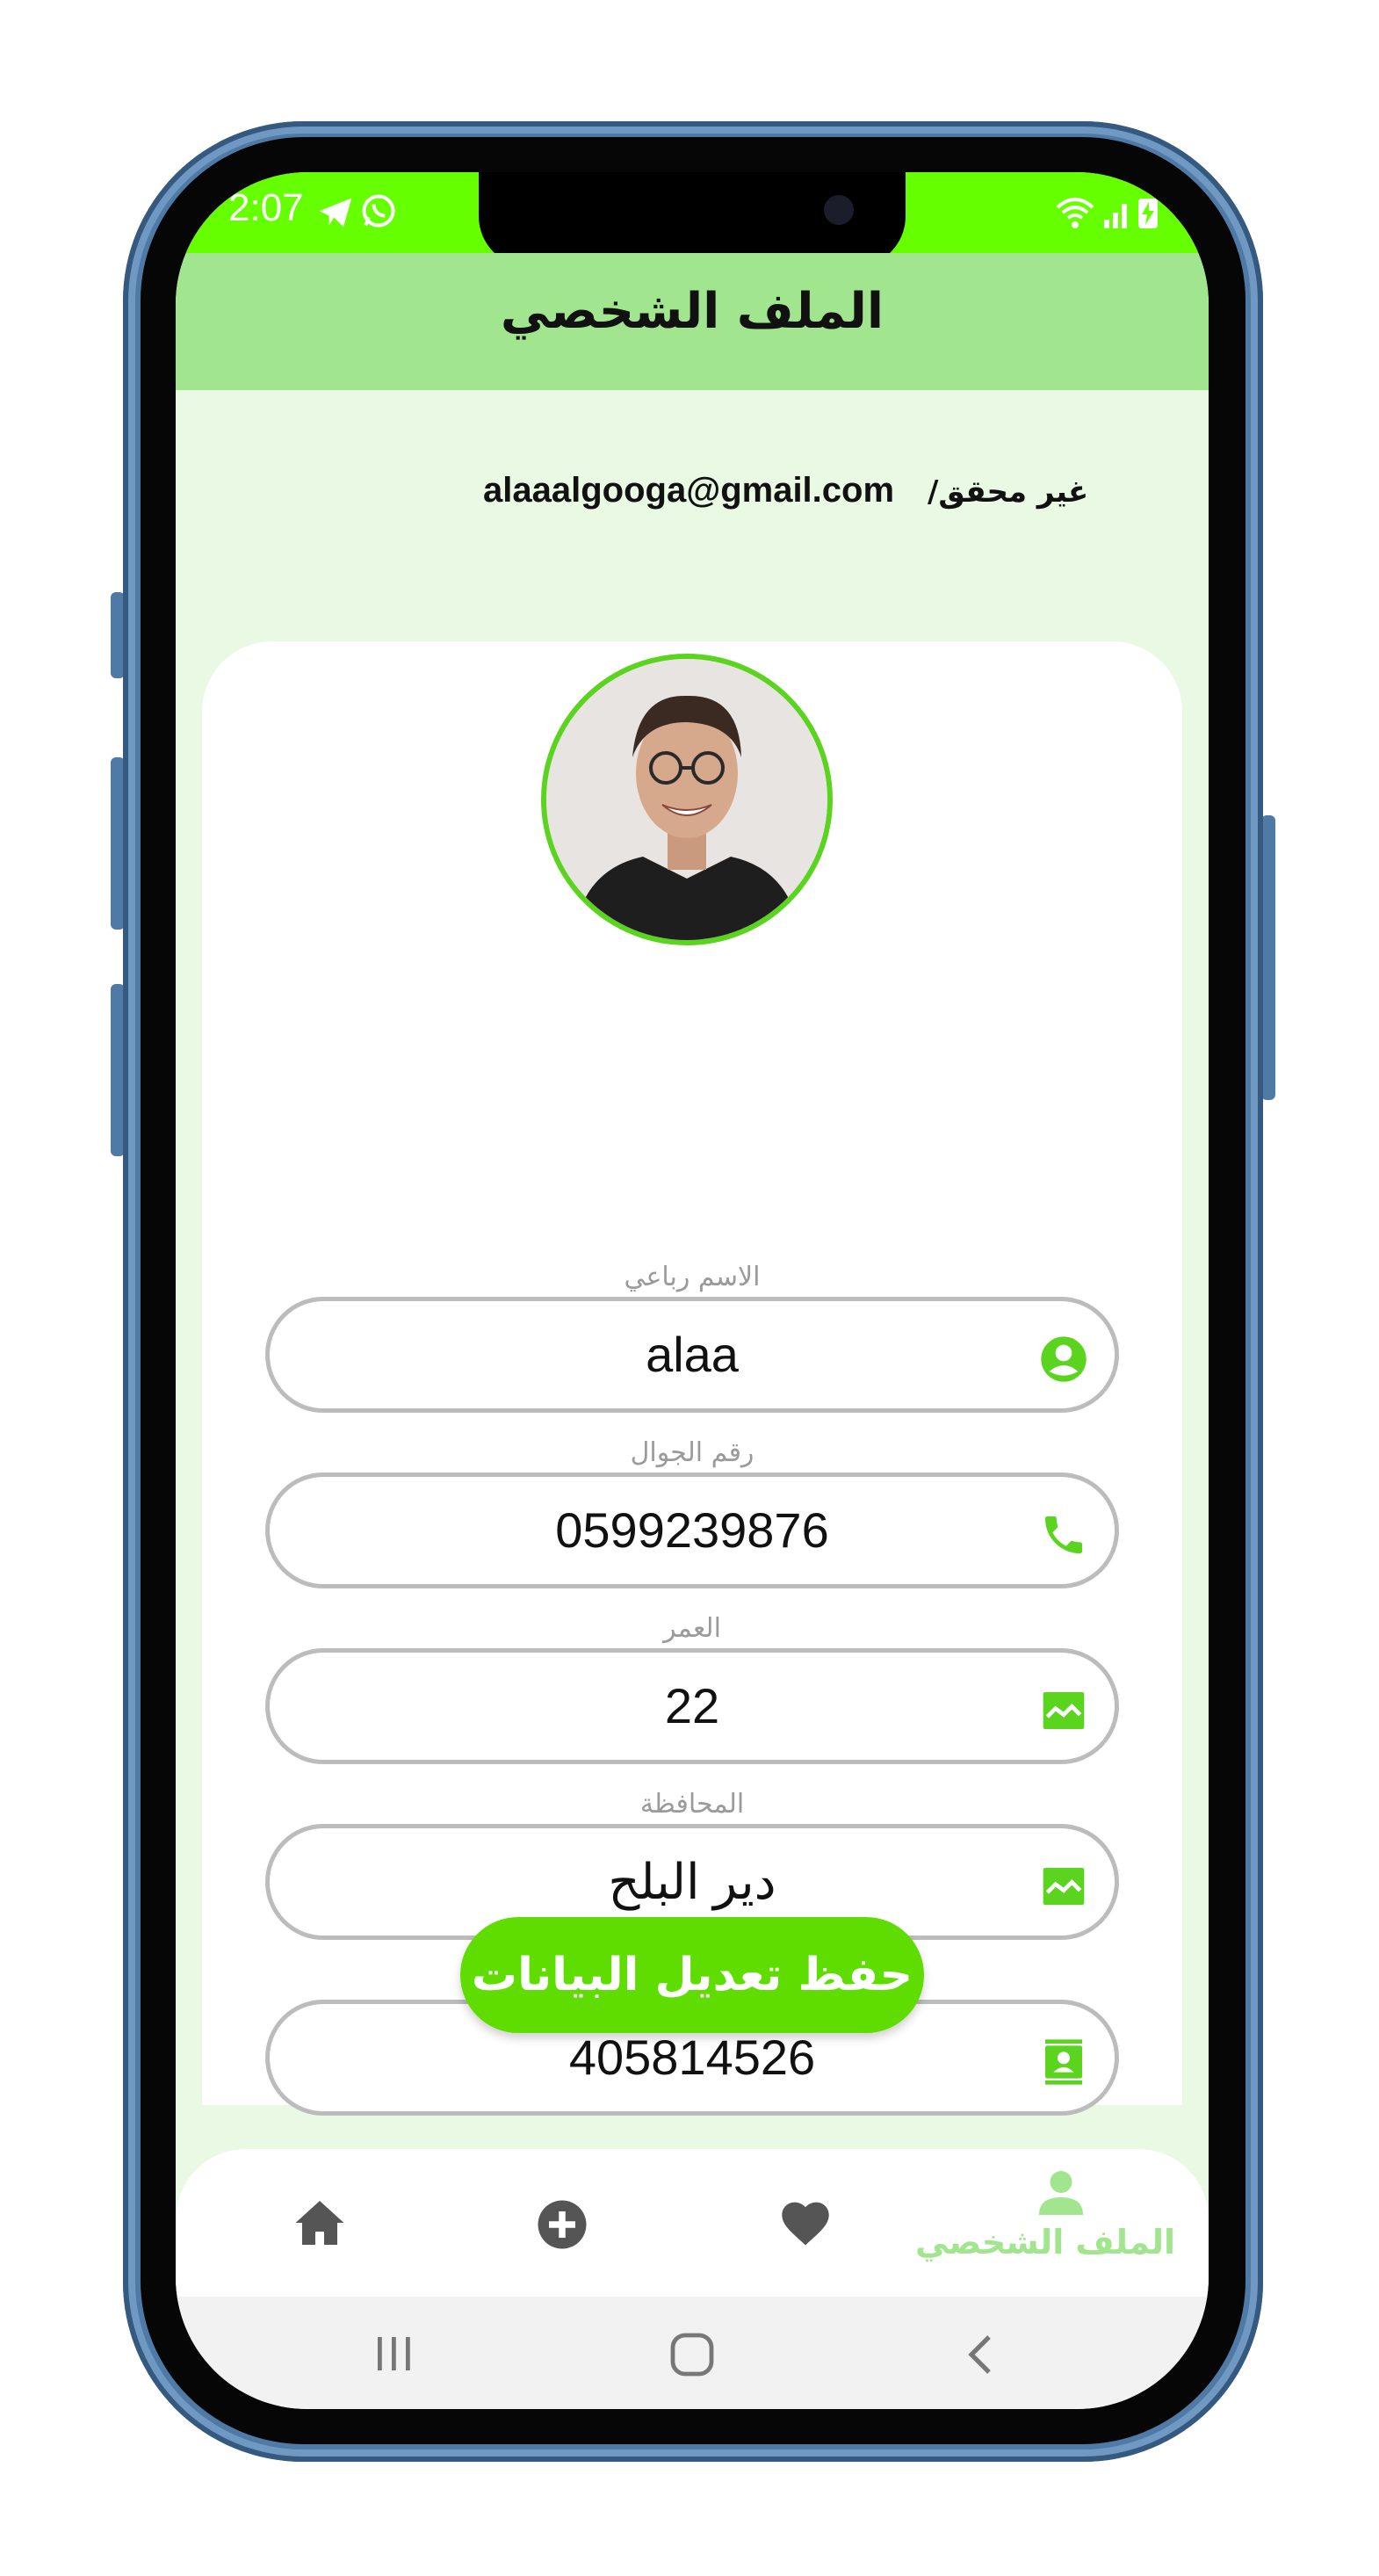 The width and height of the screenshot is (1379, 2576). What do you see at coordinates (692, 1881) in the screenshot?
I see `governorate-value: دير البلح` at bounding box center [692, 1881].